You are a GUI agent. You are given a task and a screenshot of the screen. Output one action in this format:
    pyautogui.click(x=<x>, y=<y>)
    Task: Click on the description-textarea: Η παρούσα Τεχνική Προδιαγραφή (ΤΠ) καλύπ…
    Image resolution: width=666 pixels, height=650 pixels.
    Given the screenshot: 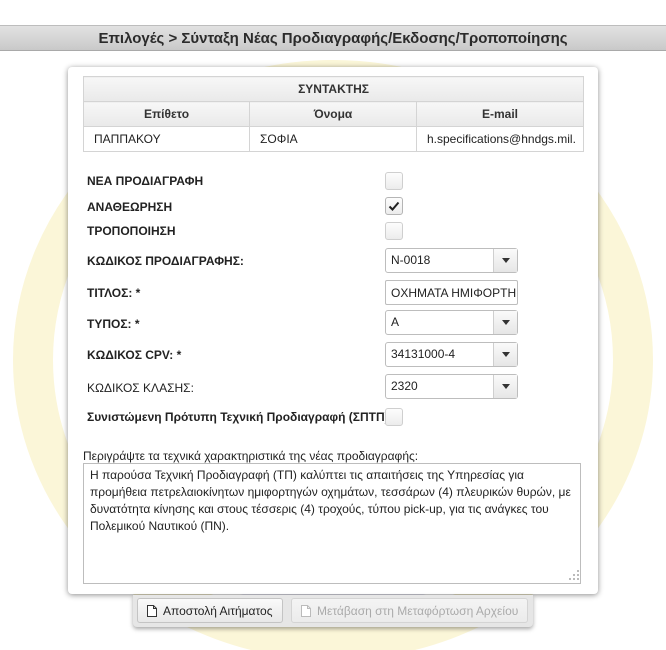 What is the action you would take?
    pyautogui.click(x=332, y=523)
    